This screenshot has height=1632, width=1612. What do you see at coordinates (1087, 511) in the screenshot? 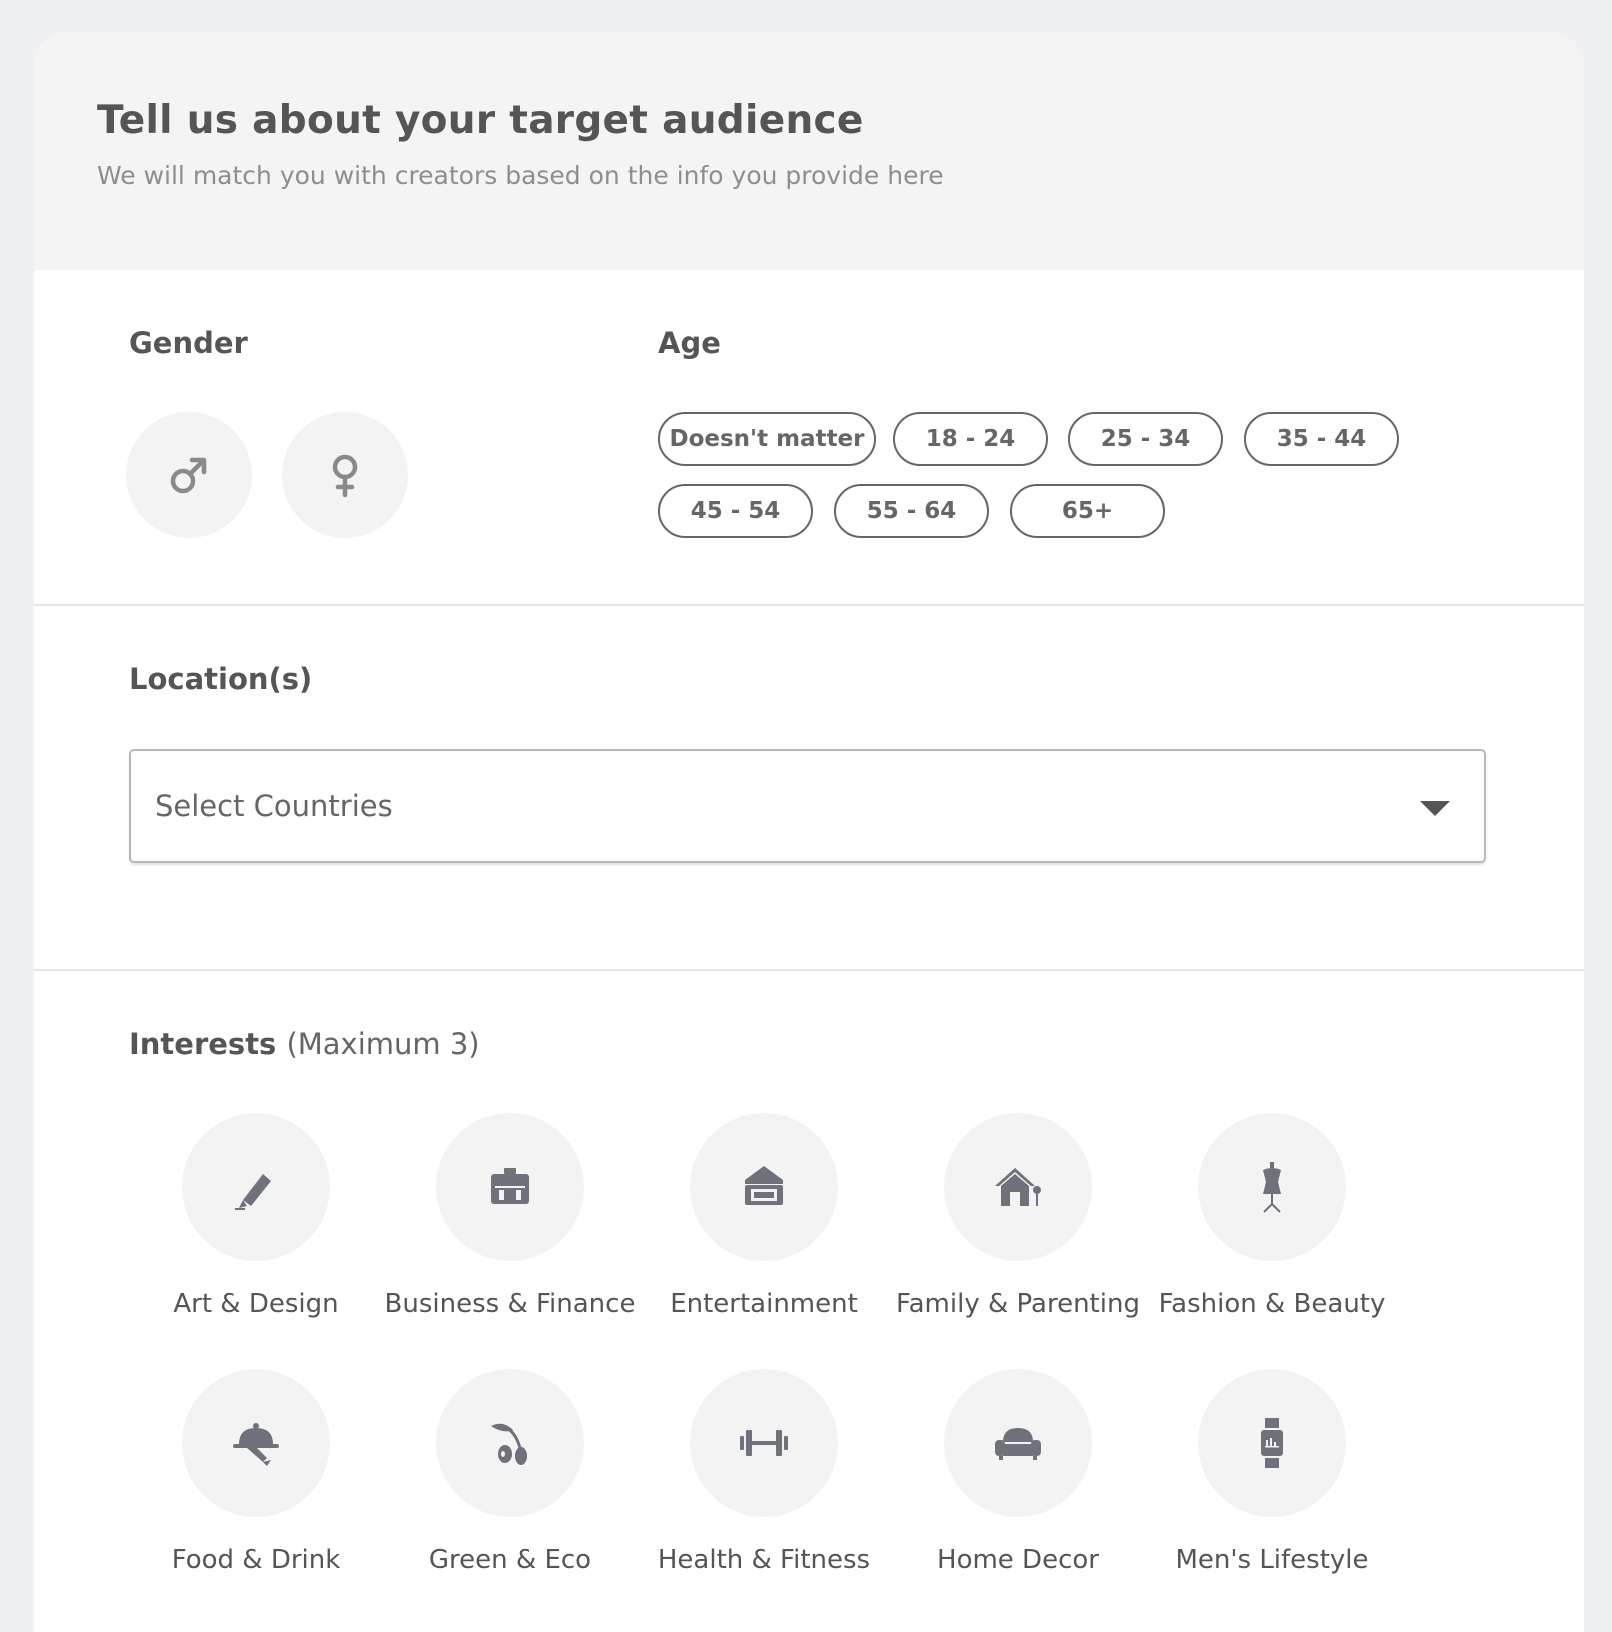
I see `age-option-65-plus: 65+` at bounding box center [1087, 511].